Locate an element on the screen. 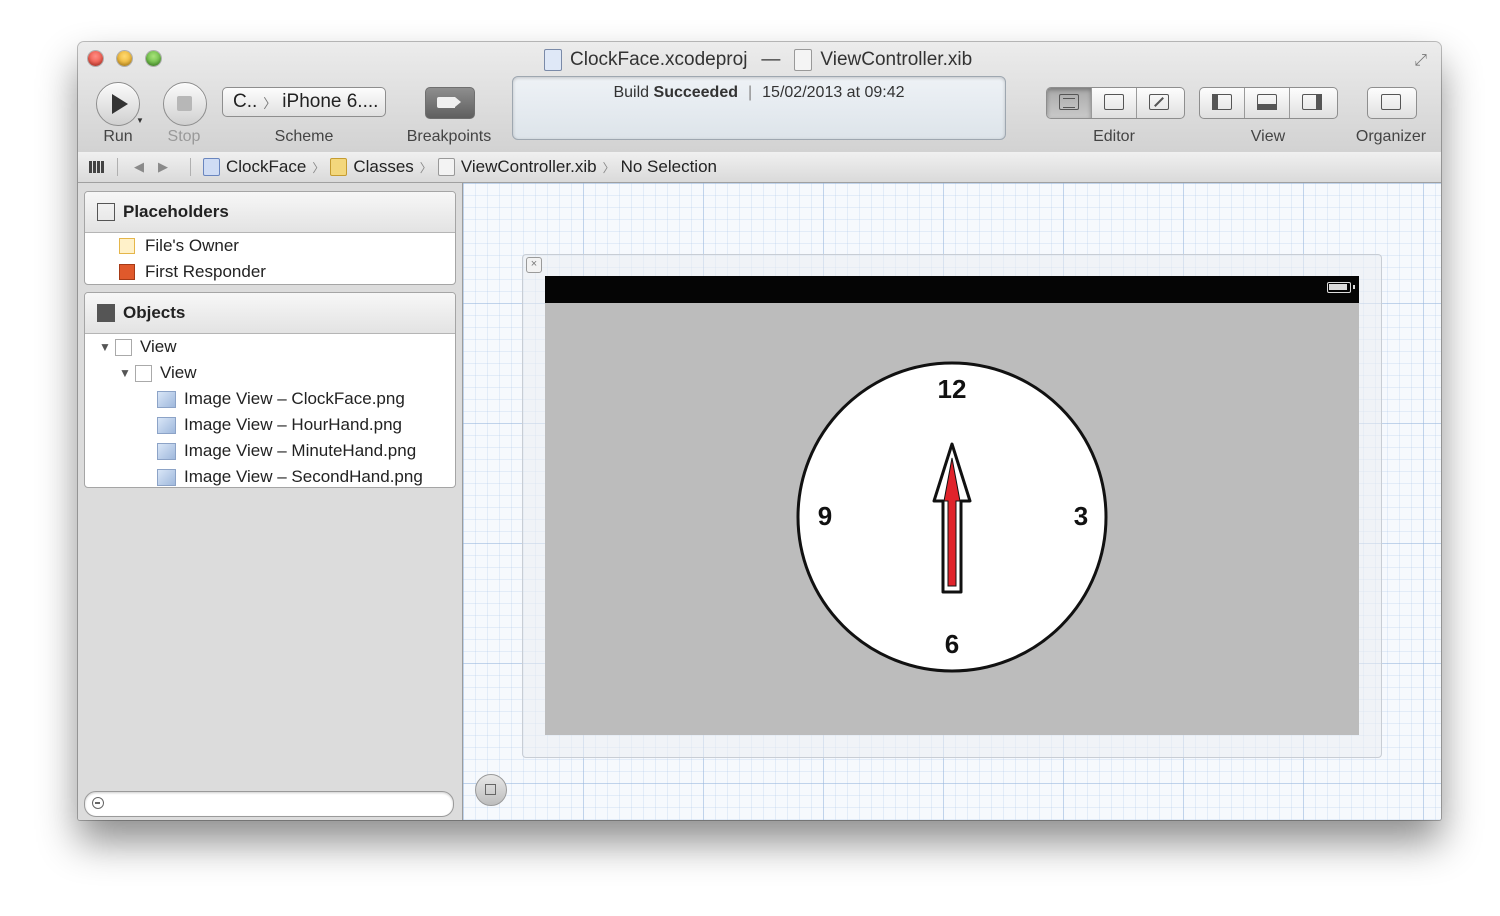 This screenshot has width=1500, height=916. build-status-prefix: Build is located at coordinates (631, 92).